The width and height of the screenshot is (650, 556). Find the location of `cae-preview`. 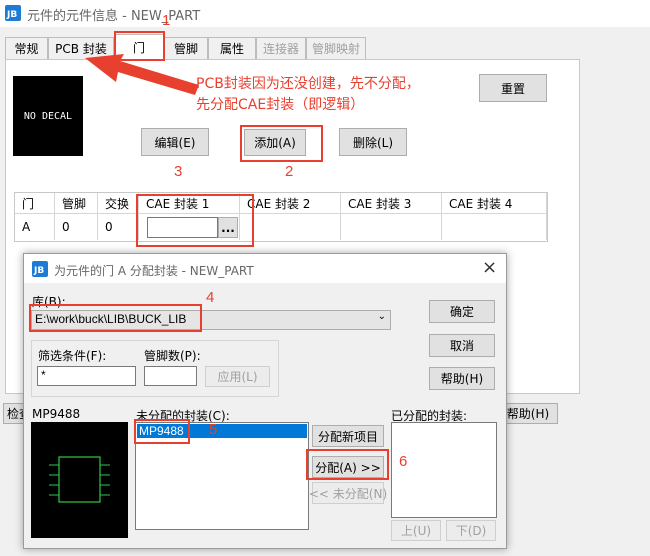

cae-preview is located at coordinates (79, 480).